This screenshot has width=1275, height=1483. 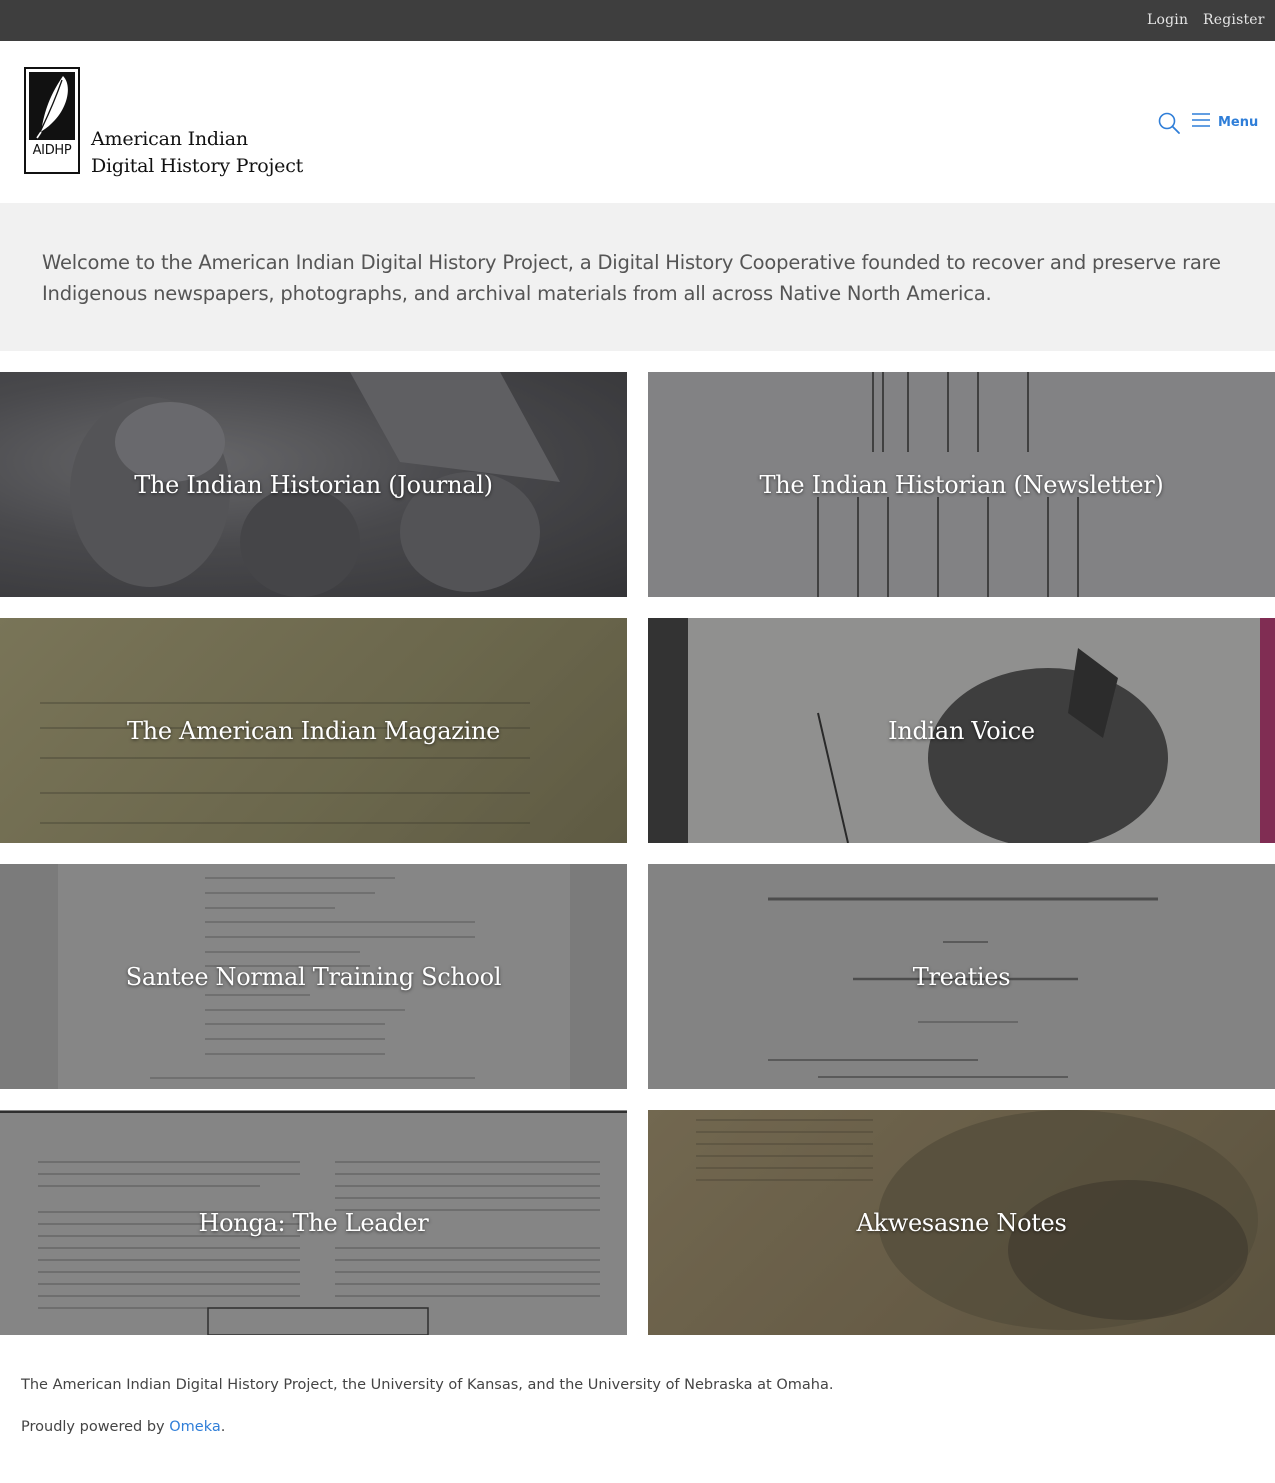 I want to click on powered-prefix: Proudly powered by, so click(x=95, y=1427).